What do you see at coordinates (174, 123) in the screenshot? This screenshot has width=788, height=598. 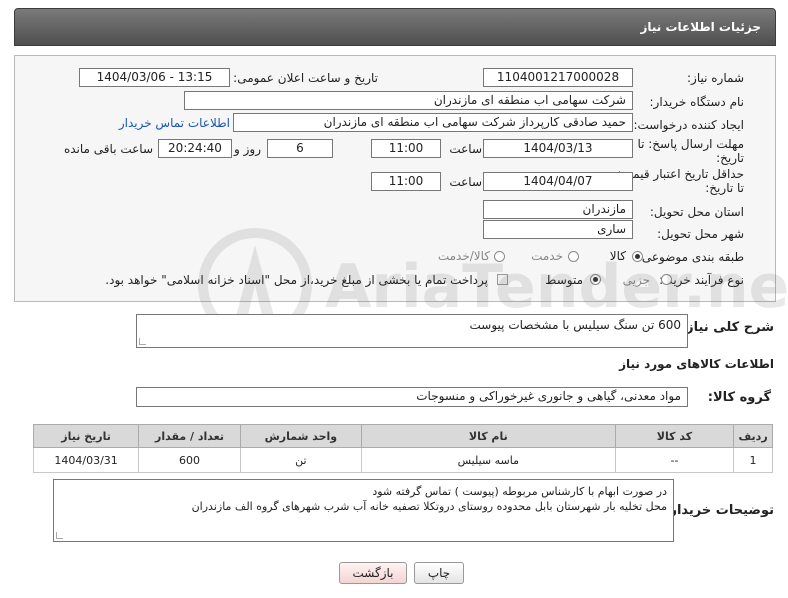 I see `buyer-contact-link: اطلاعات تماس خریدار` at bounding box center [174, 123].